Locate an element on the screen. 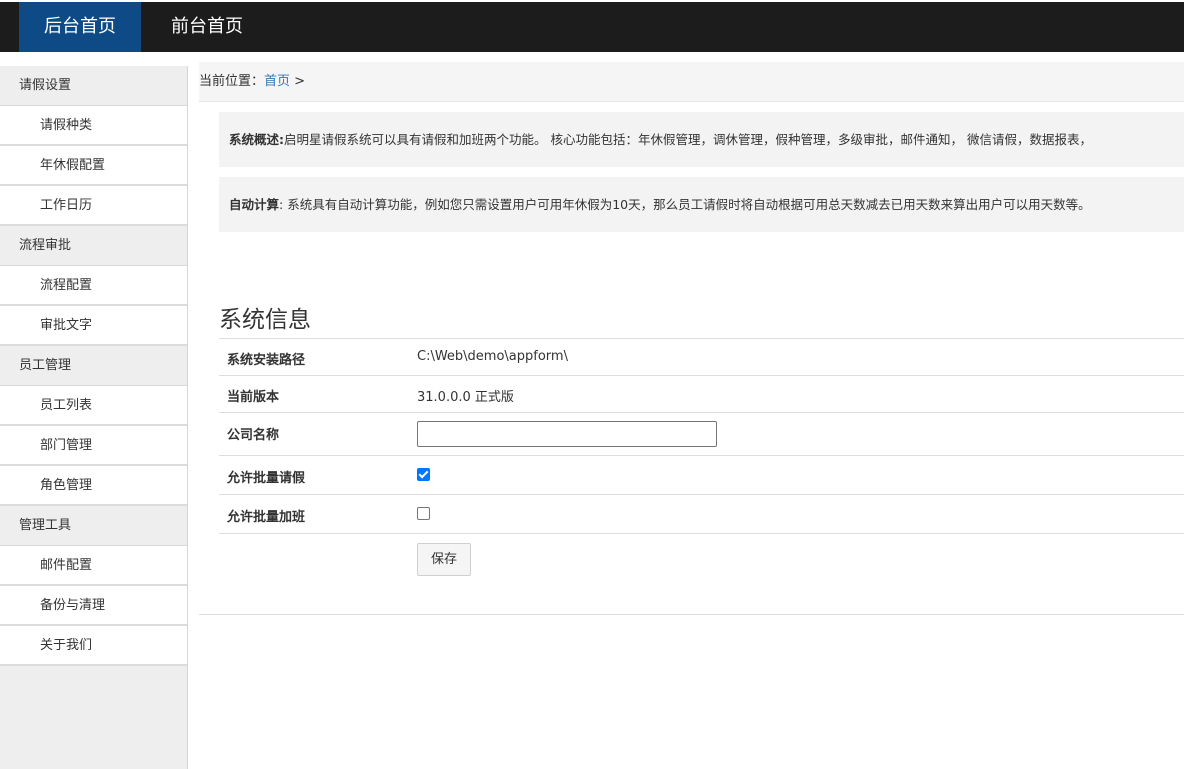 The width and height of the screenshot is (1184, 769). batch-leave-checkbox is located at coordinates (423, 474).